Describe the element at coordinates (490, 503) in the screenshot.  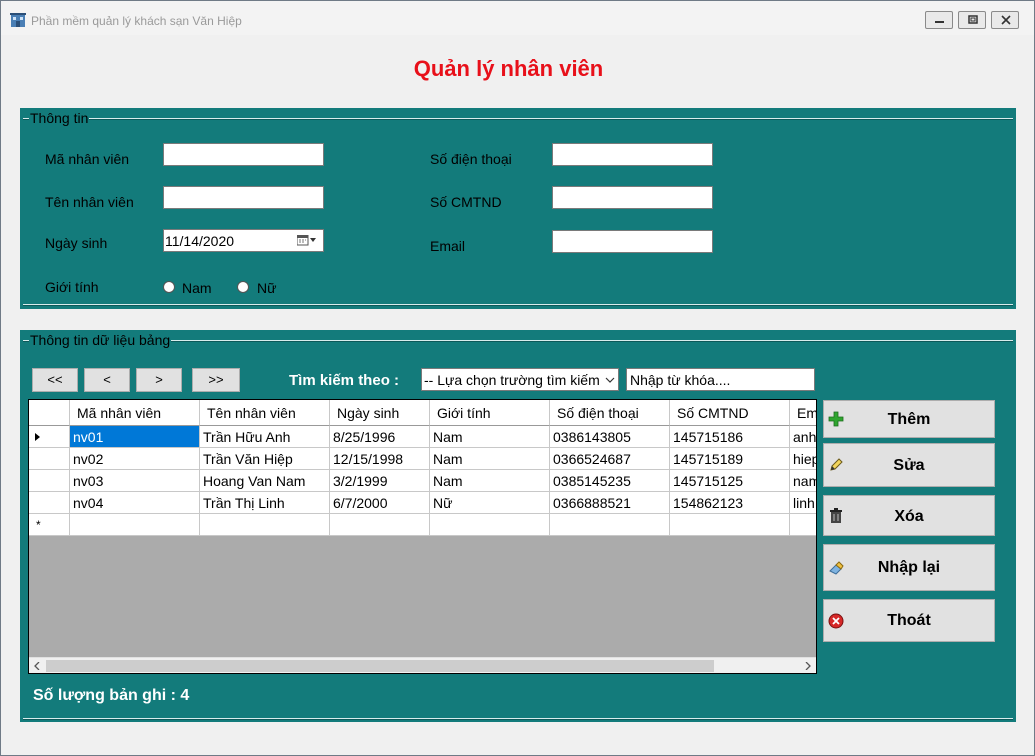
I see `table-cell: Nữ` at that location.